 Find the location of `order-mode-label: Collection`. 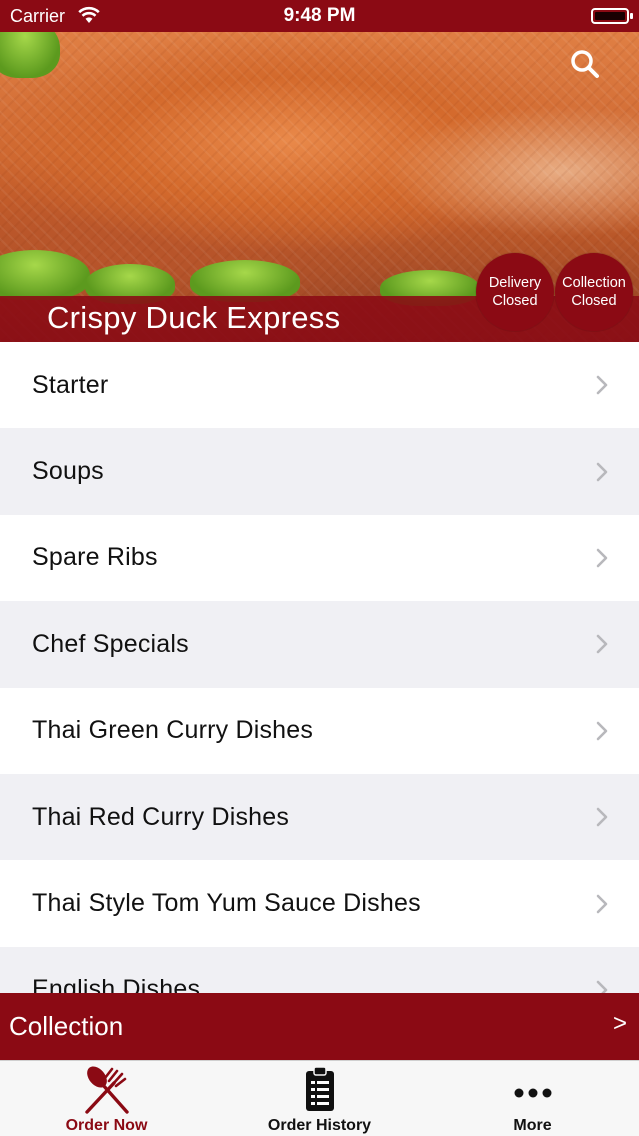

order-mode-label: Collection is located at coordinates (66, 1026).